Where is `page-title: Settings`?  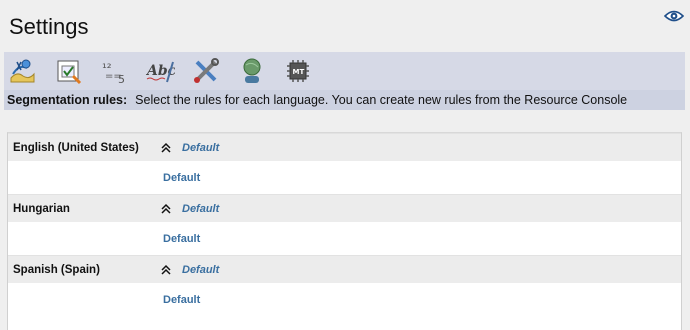
page-title: Settings is located at coordinates (49, 26).